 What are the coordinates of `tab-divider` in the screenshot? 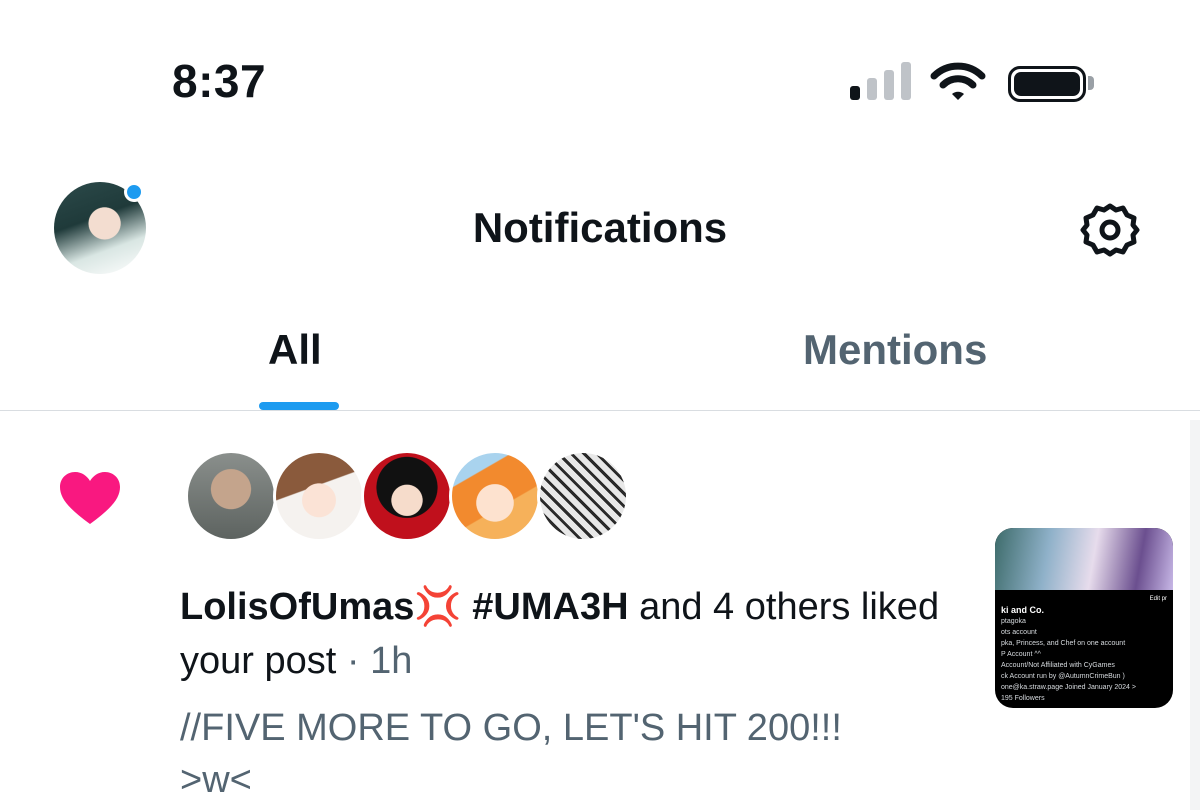 It's located at (600, 410).